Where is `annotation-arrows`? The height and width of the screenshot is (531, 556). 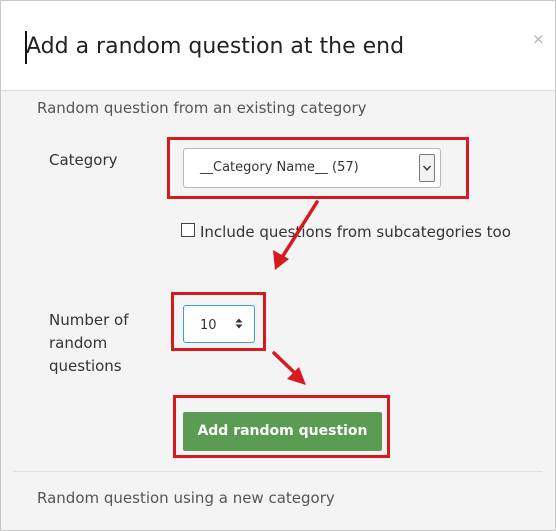 annotation-arrows is located at coordinates (295, 292).